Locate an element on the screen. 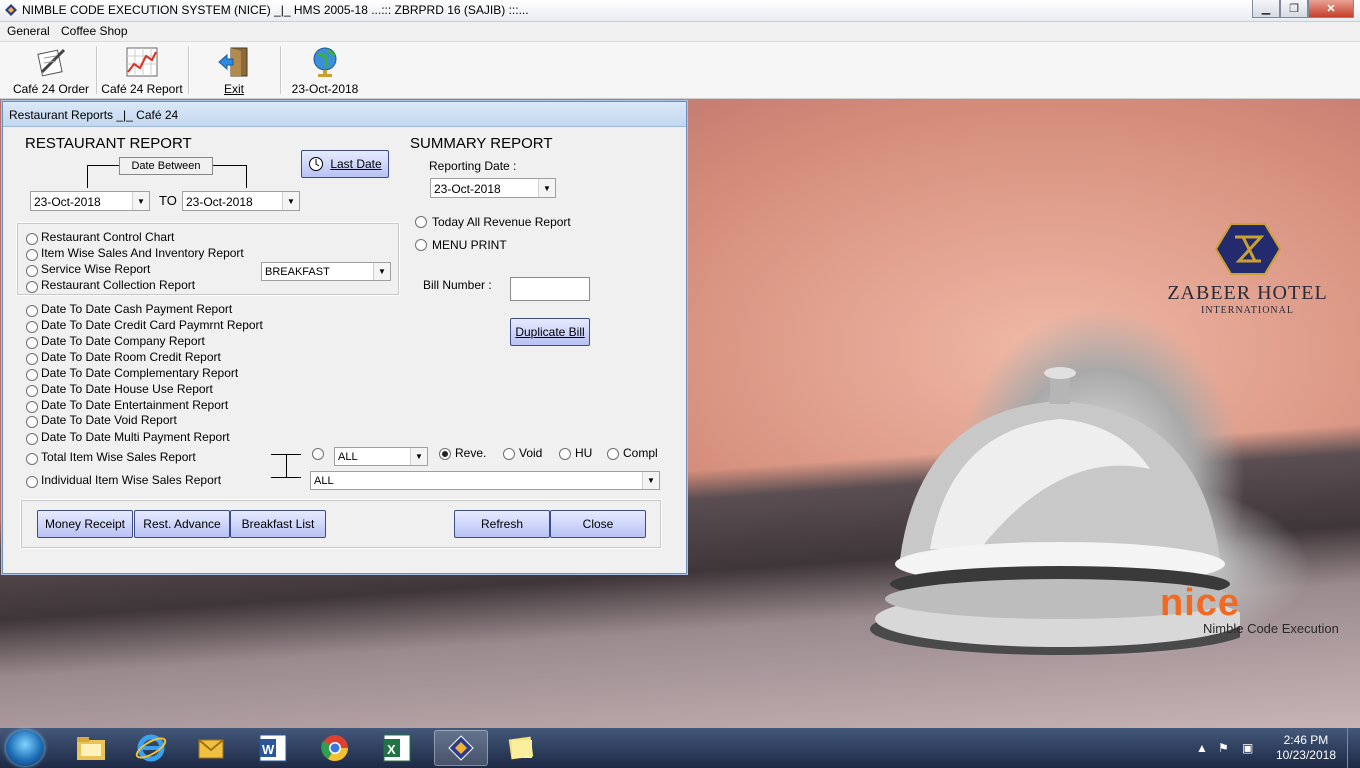  taskbar: W X ▲ ⚑ ▣ 2:46 PM 10/23/2018 is located at coordinates (680, 748).